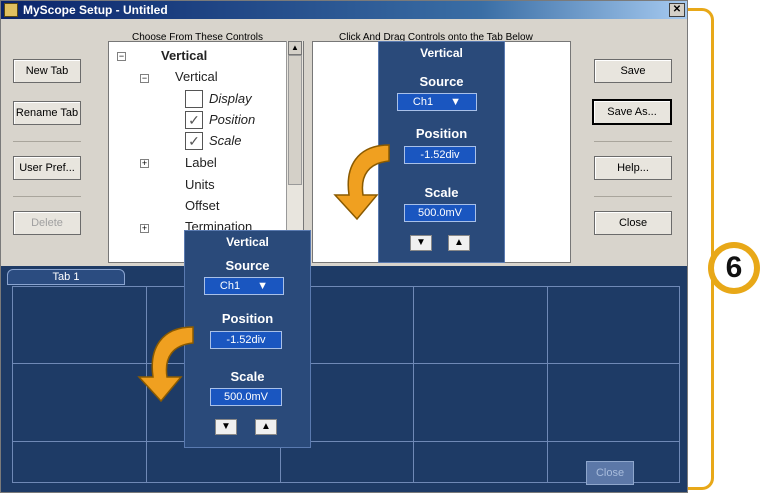 The width and height of the screenshot is (768, 493). Describe the element at coordinates (194, 99) in the screenshot. I see `checkbox-display` at that location.